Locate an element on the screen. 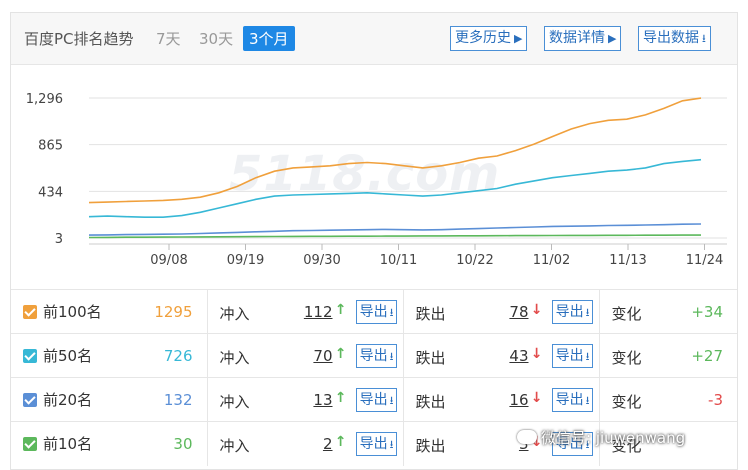  y-tick-label: 1,296 is located at coordinates (44, 99).